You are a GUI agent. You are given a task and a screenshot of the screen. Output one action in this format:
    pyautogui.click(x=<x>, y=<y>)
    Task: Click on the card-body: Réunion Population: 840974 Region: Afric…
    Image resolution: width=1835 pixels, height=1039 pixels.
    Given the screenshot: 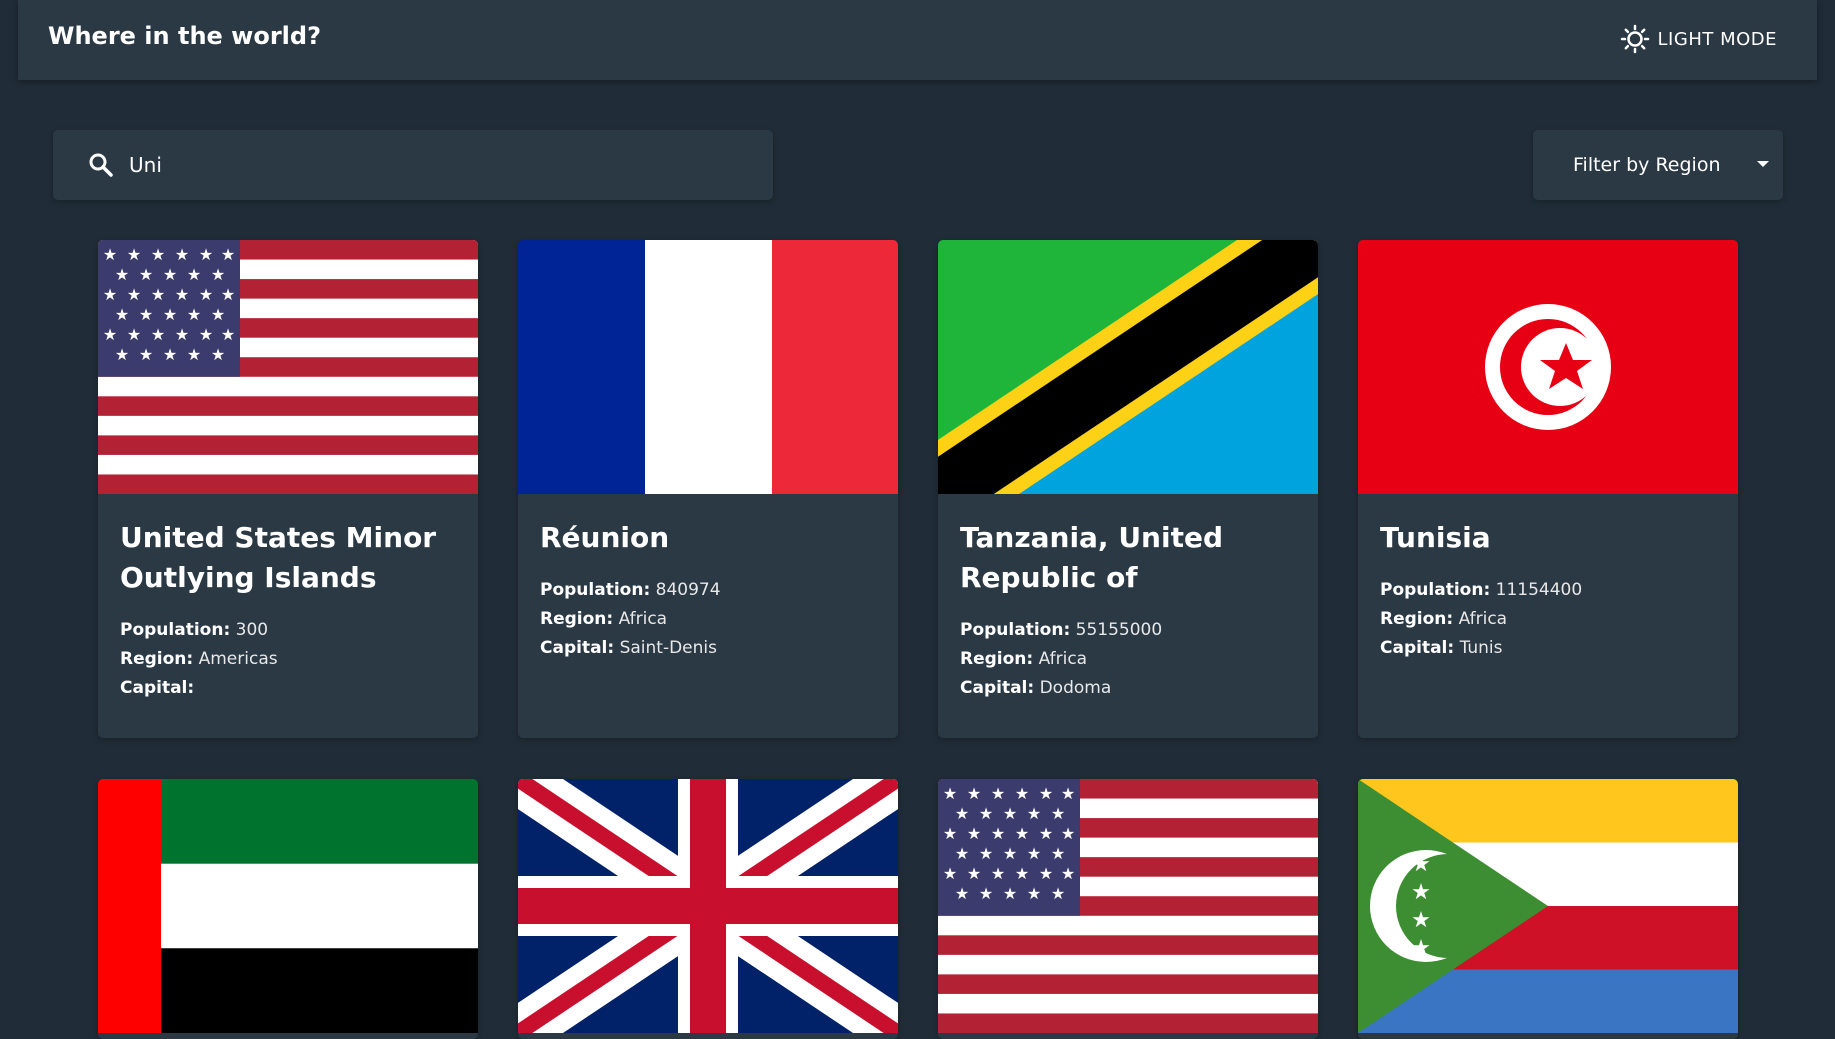 What is the action you would take?
    pyautogui.click(x=708, y=590)
    